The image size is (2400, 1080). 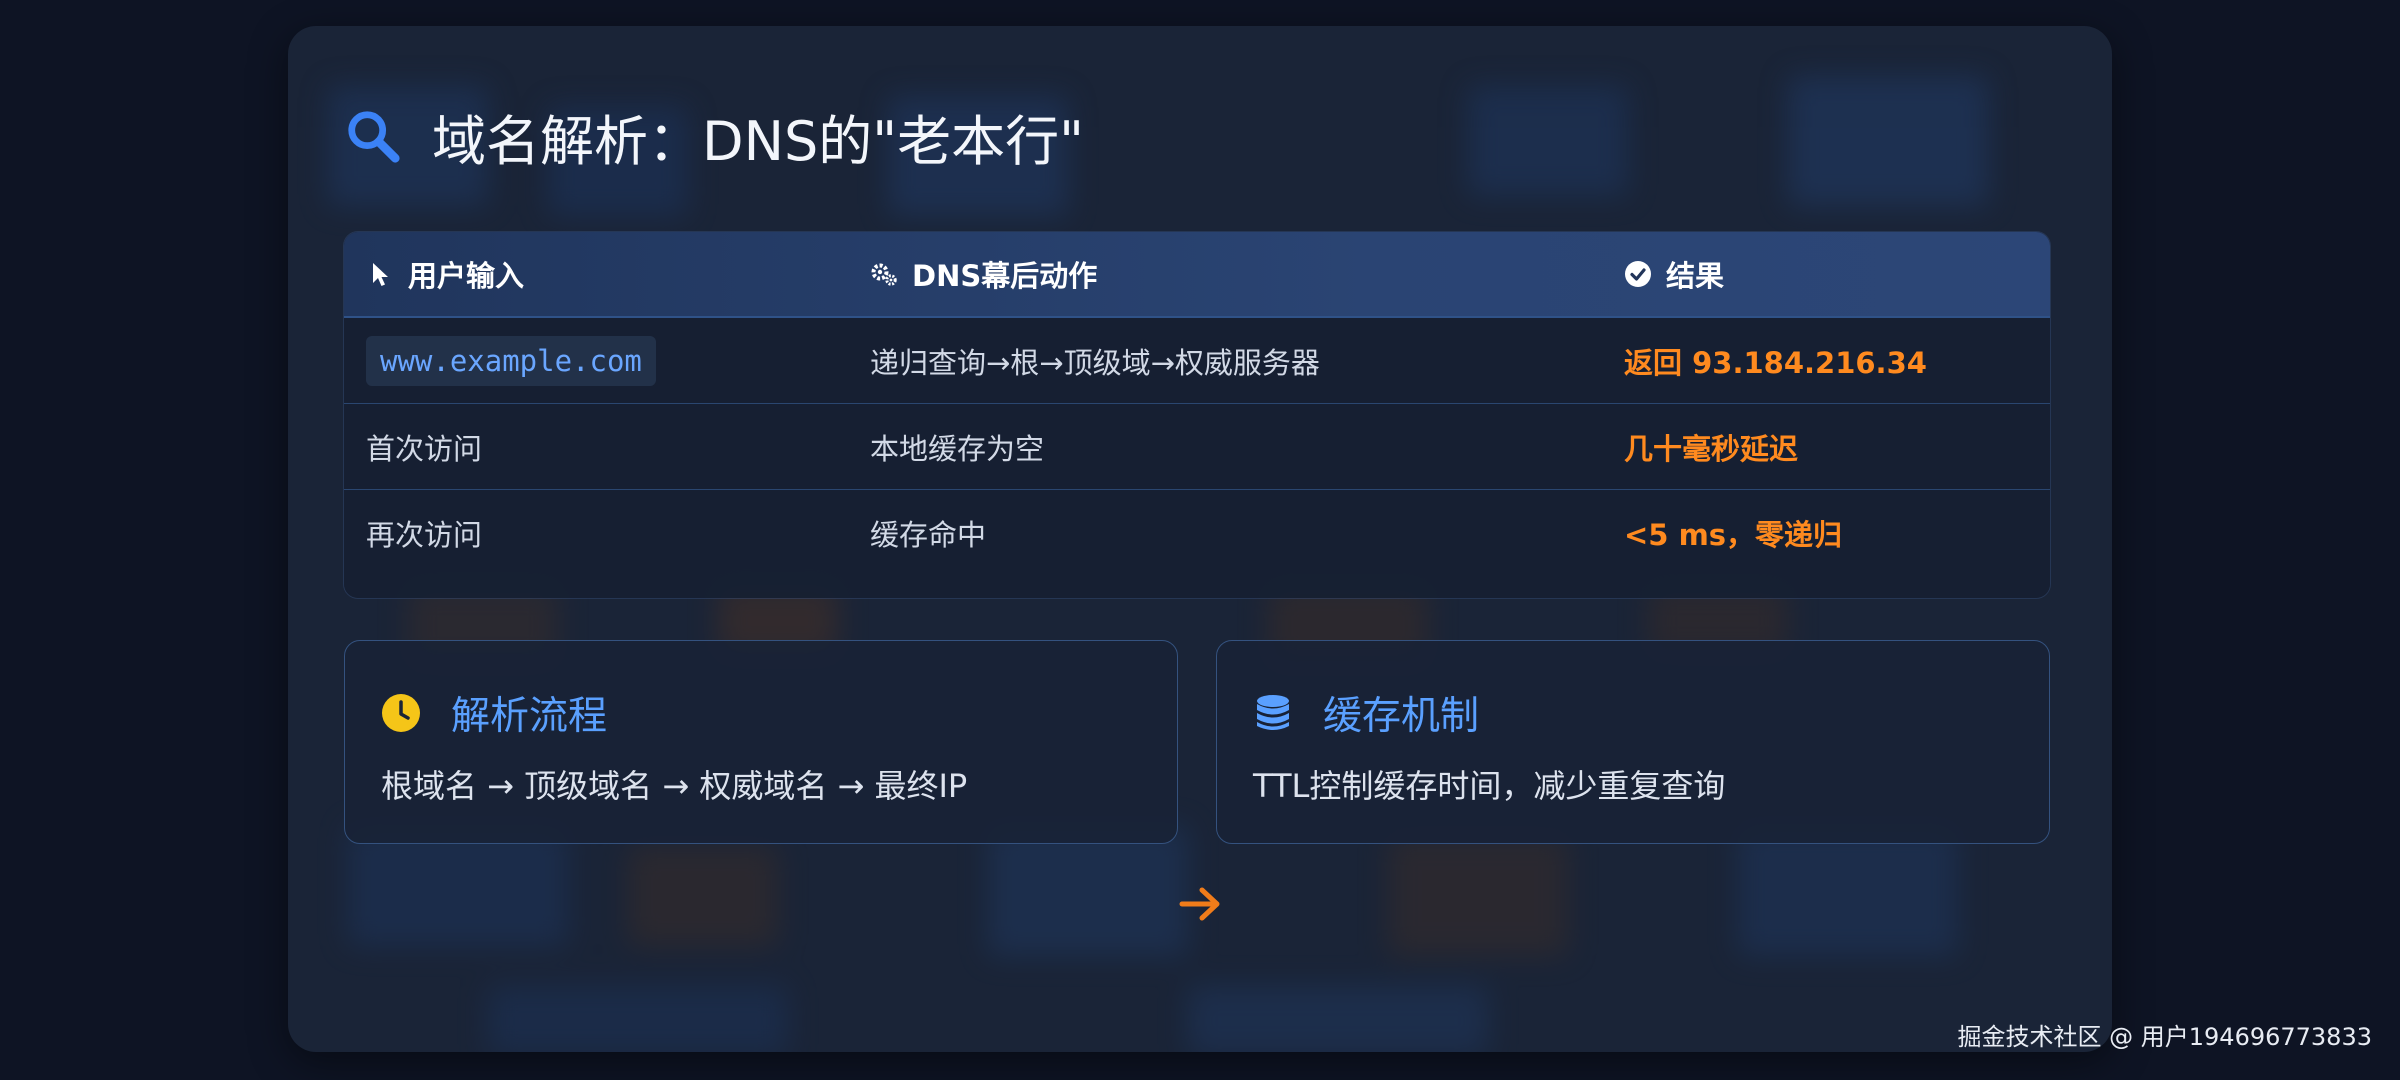 What do you see at coordinates (1775, 362) in the screenshot?
I see `cell-result: 返回 93.184.216.34` at bounding box center [1775, 362].